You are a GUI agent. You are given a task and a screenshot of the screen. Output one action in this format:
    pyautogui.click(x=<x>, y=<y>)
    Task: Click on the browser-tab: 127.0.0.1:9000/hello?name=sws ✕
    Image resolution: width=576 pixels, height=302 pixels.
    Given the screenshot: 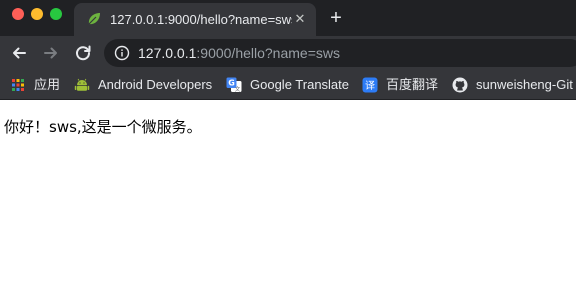 What is the action you would take?
    pyautogui.click(x=195, y=19)
    